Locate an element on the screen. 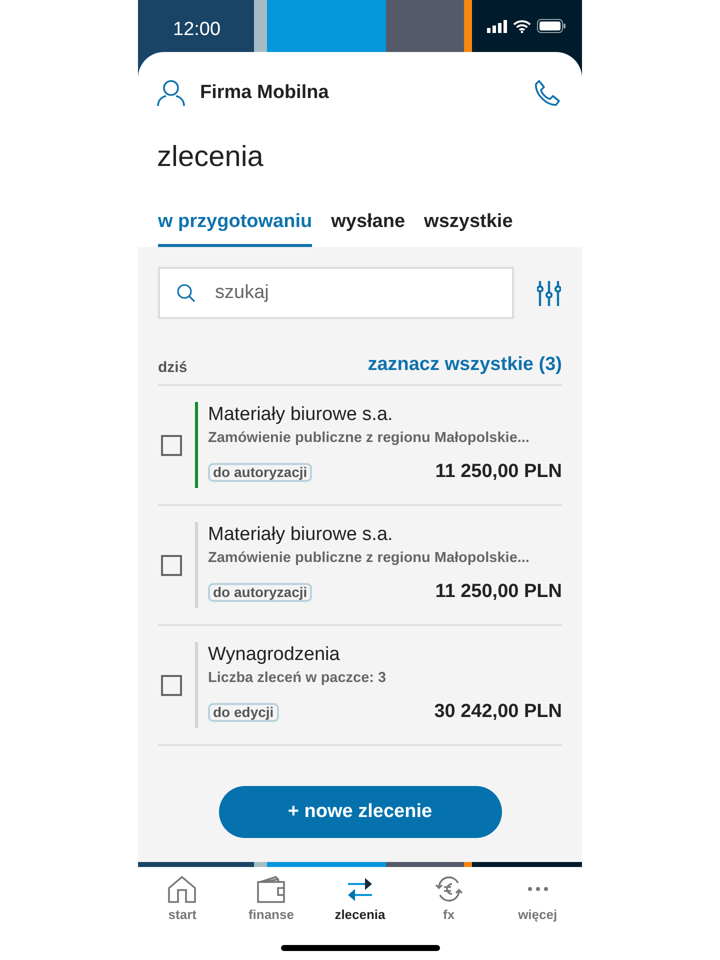  new-order-button: + nowe zlecenie is located at coordinates (360, 812).